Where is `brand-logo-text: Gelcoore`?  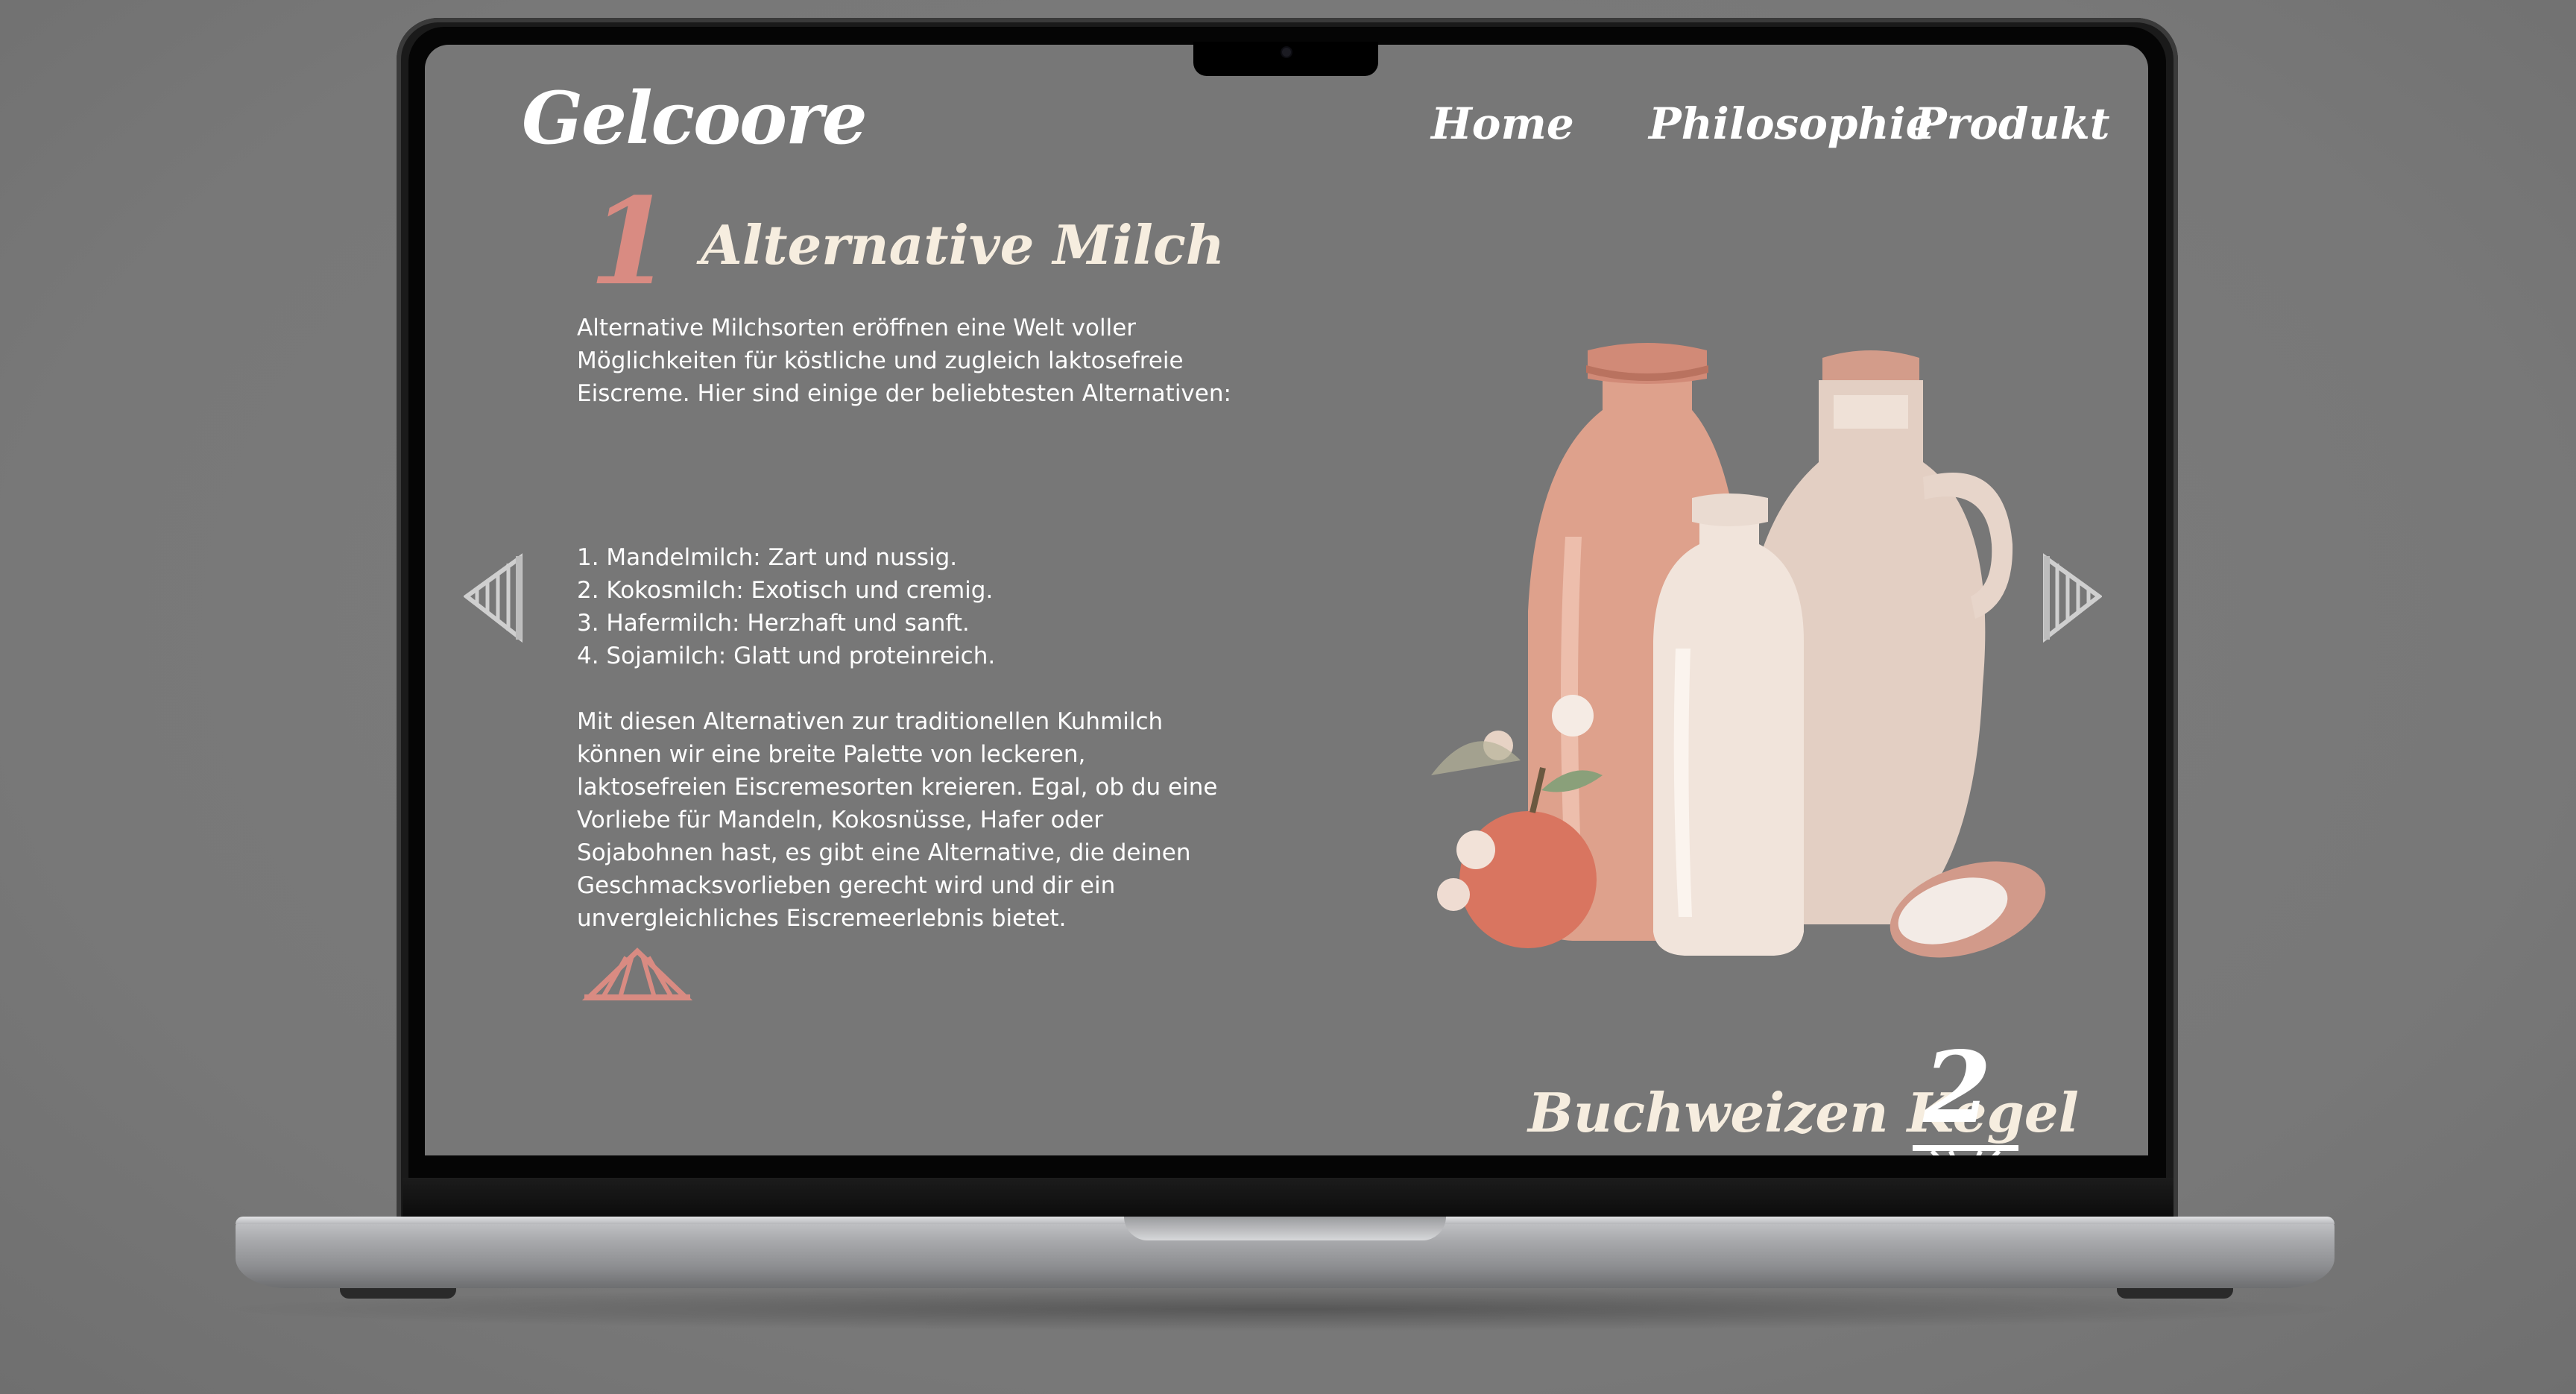 brand-logo-text: Gelcoore is located at coordinates (695, 118).